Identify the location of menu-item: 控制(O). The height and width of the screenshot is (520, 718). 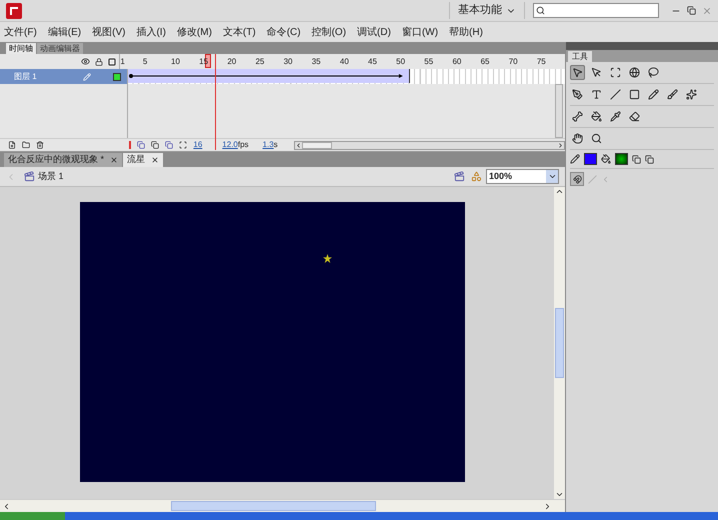
(329, 32).